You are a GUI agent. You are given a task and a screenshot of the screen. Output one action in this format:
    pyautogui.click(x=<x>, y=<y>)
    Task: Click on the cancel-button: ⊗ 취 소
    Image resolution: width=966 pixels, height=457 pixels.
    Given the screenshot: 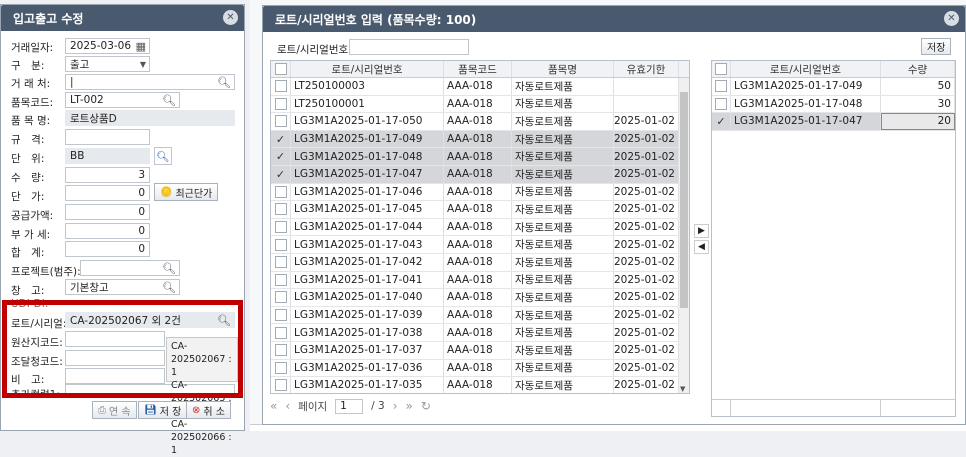 What is the action you would take?
    pyautogui.click(x=208, y=410)
    